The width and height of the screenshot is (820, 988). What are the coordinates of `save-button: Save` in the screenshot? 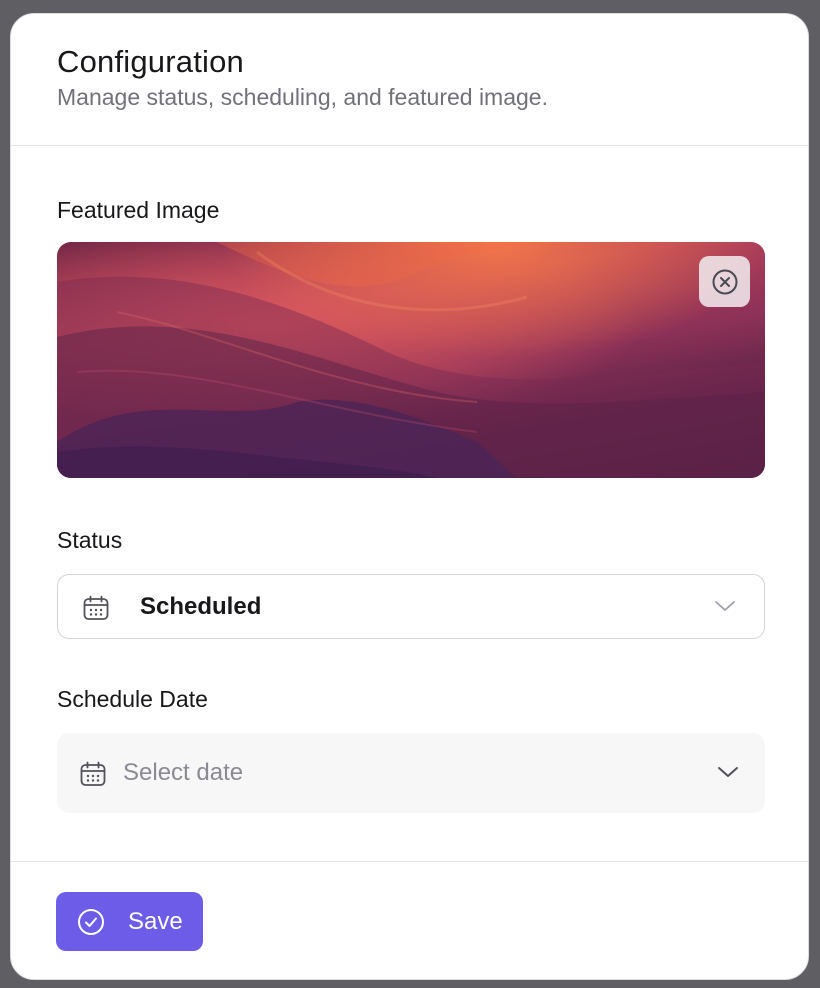 It's located at (129, 921).